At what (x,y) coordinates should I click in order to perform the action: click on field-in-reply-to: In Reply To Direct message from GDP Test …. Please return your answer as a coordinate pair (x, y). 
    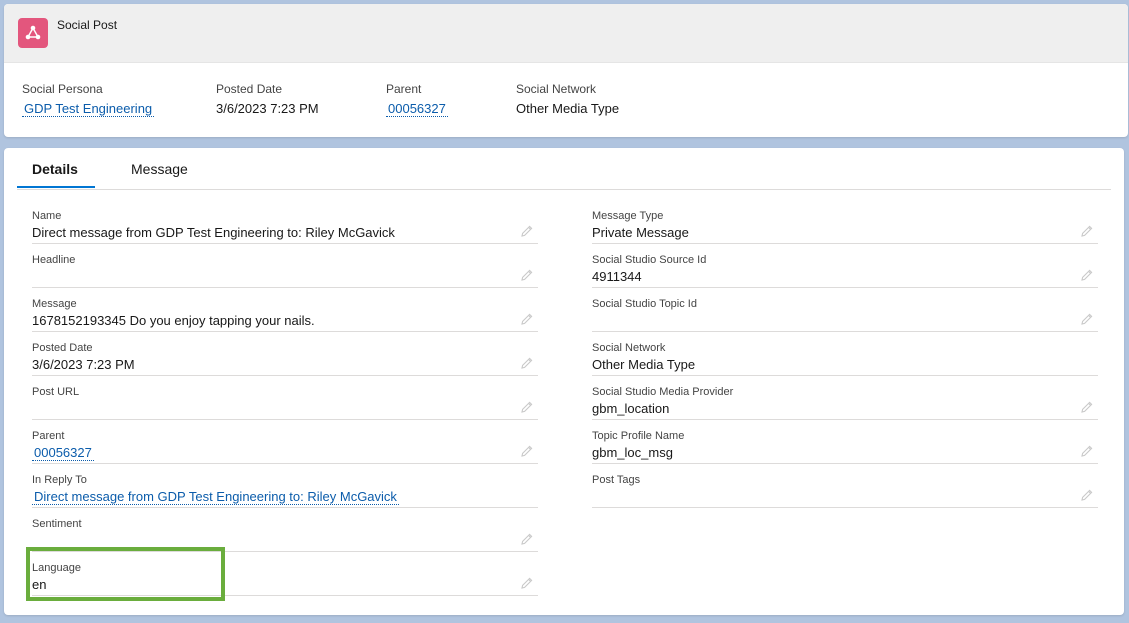
    Looking at the image, I should click on (285, 486).